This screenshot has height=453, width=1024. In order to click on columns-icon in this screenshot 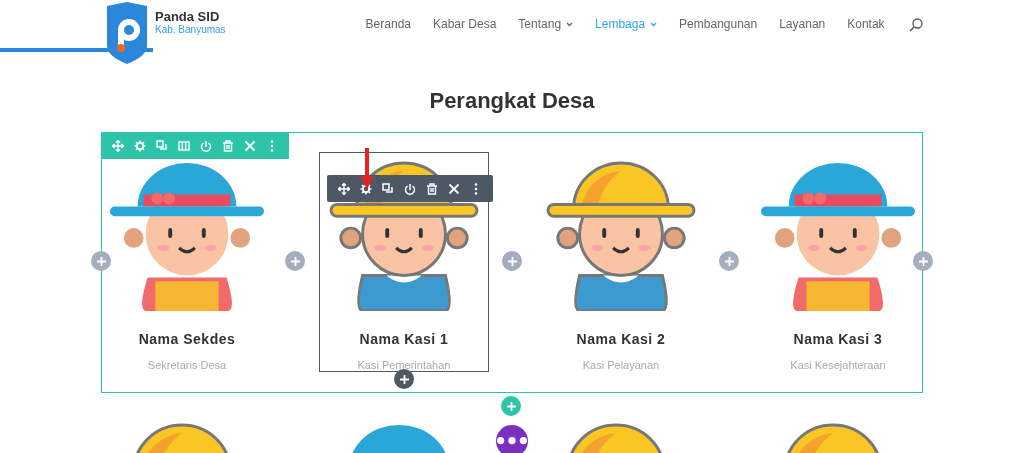, I will do `click(184, 145)`.